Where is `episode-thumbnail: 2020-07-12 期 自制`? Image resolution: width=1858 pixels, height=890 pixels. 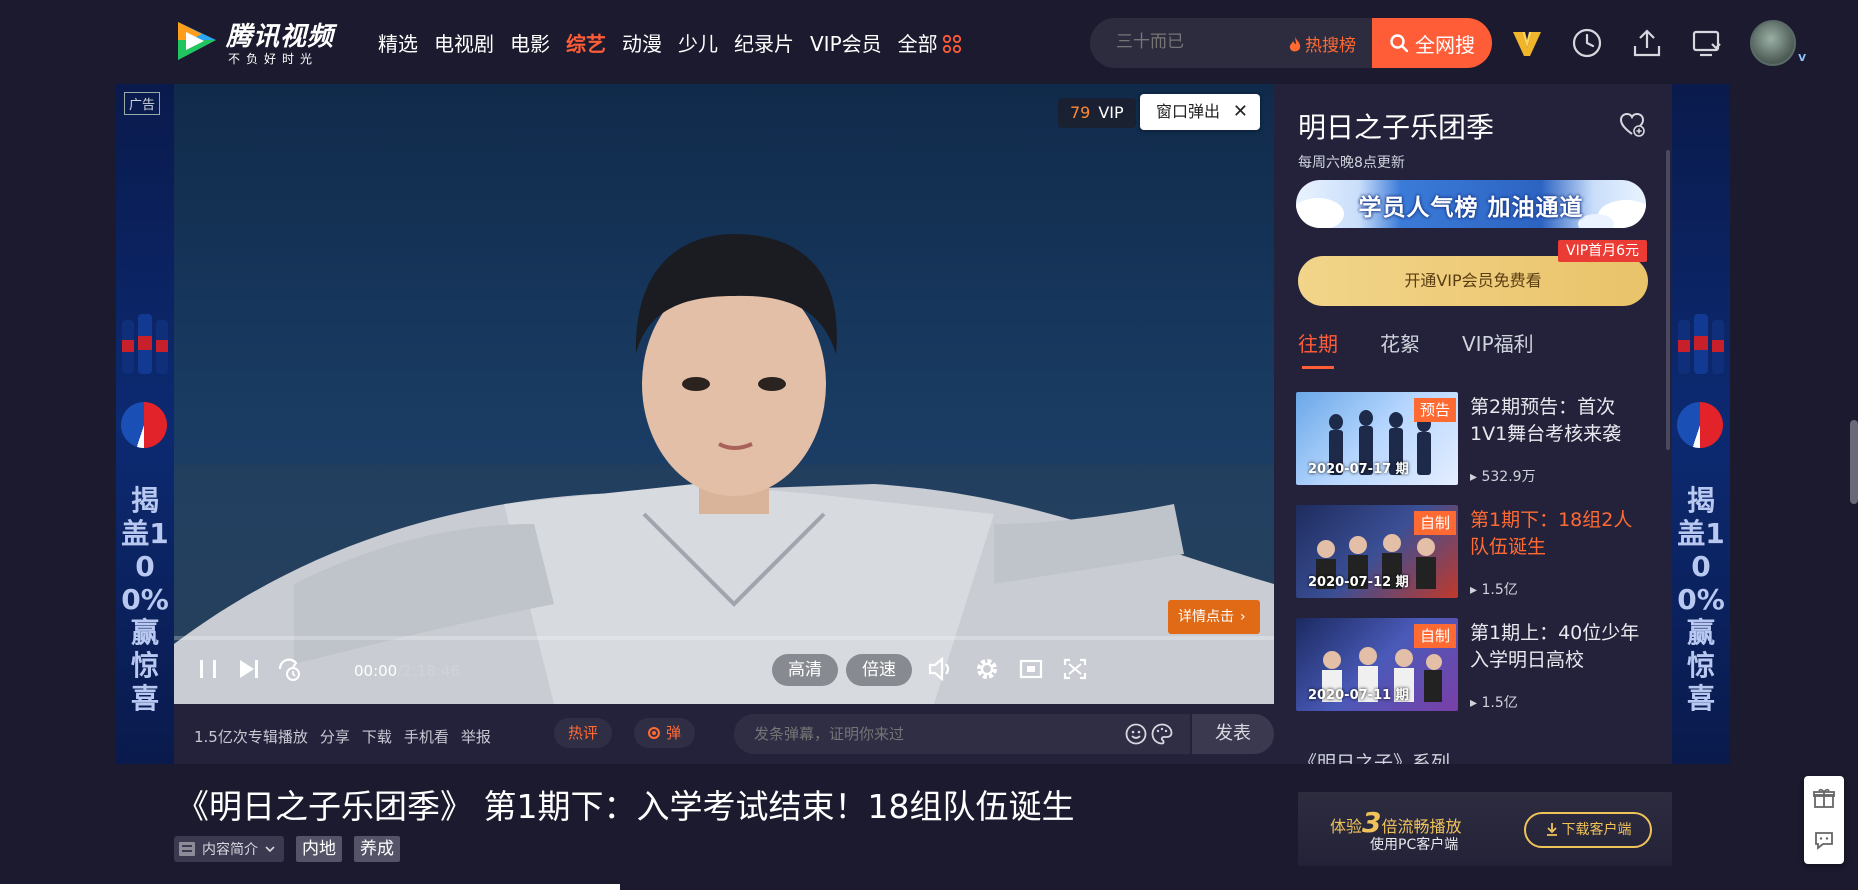 episode-thumbnail: 2020-07-12 期 自制 is located at coordinates (1377, 551).